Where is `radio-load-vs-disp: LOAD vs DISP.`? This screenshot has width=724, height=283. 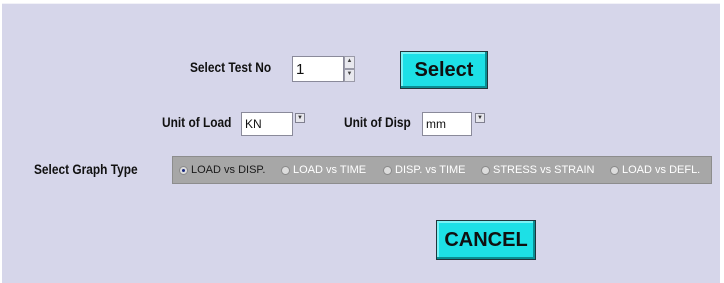
radio-load-vs-disp: LOAD vs DISP. is located at coordinates (222, 170).